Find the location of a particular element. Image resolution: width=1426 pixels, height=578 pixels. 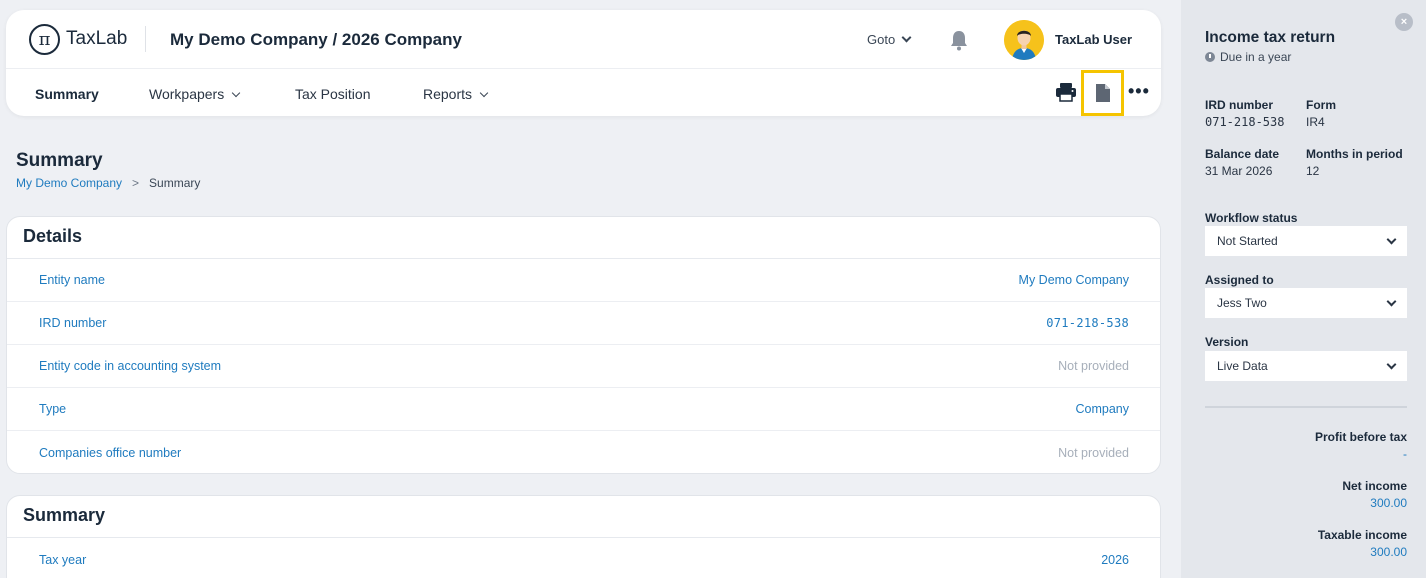

field-value: 31 Mar 2026 is located at coordinates (1239, 171).